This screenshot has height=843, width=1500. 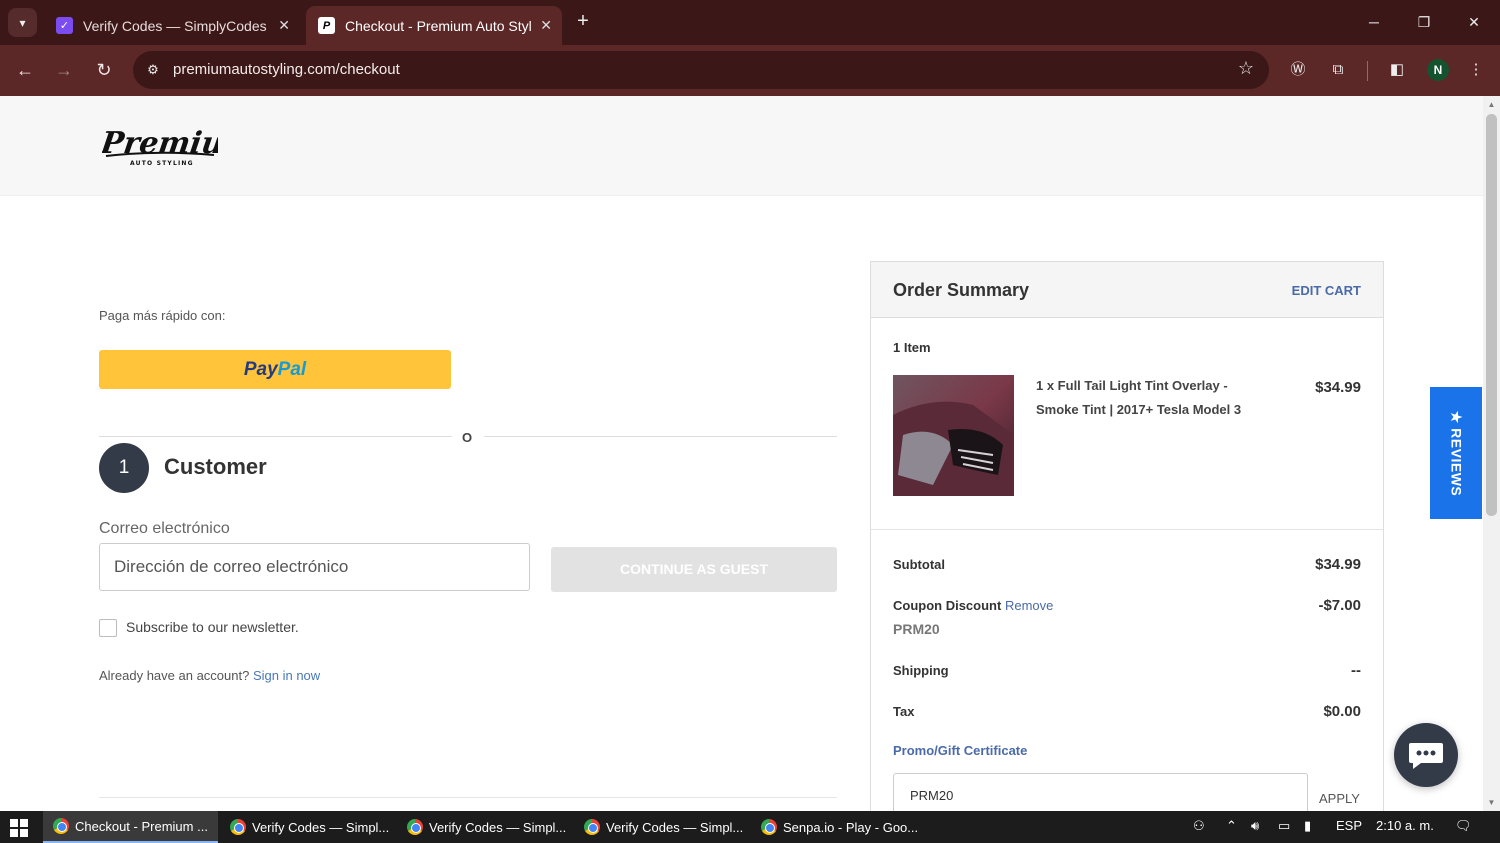 What do you see at coordinates (1476, 70) in the screenshot?
I see `browser-menu-icon: ⋮` at bounding box center [1476, 70].